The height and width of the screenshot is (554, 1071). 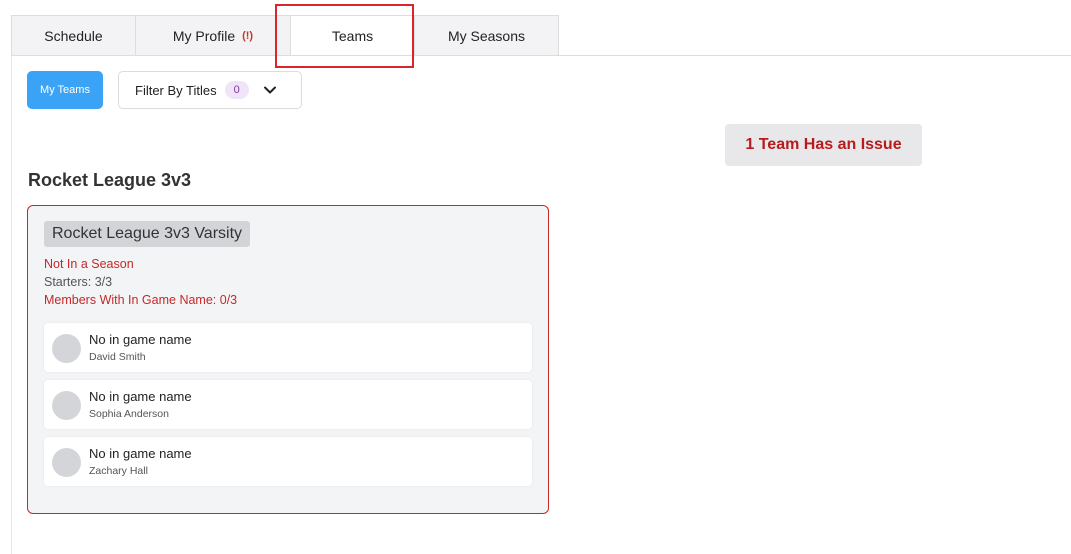 I want to click on tab-schedule-label: Schedule, so click(x=73, y=35).